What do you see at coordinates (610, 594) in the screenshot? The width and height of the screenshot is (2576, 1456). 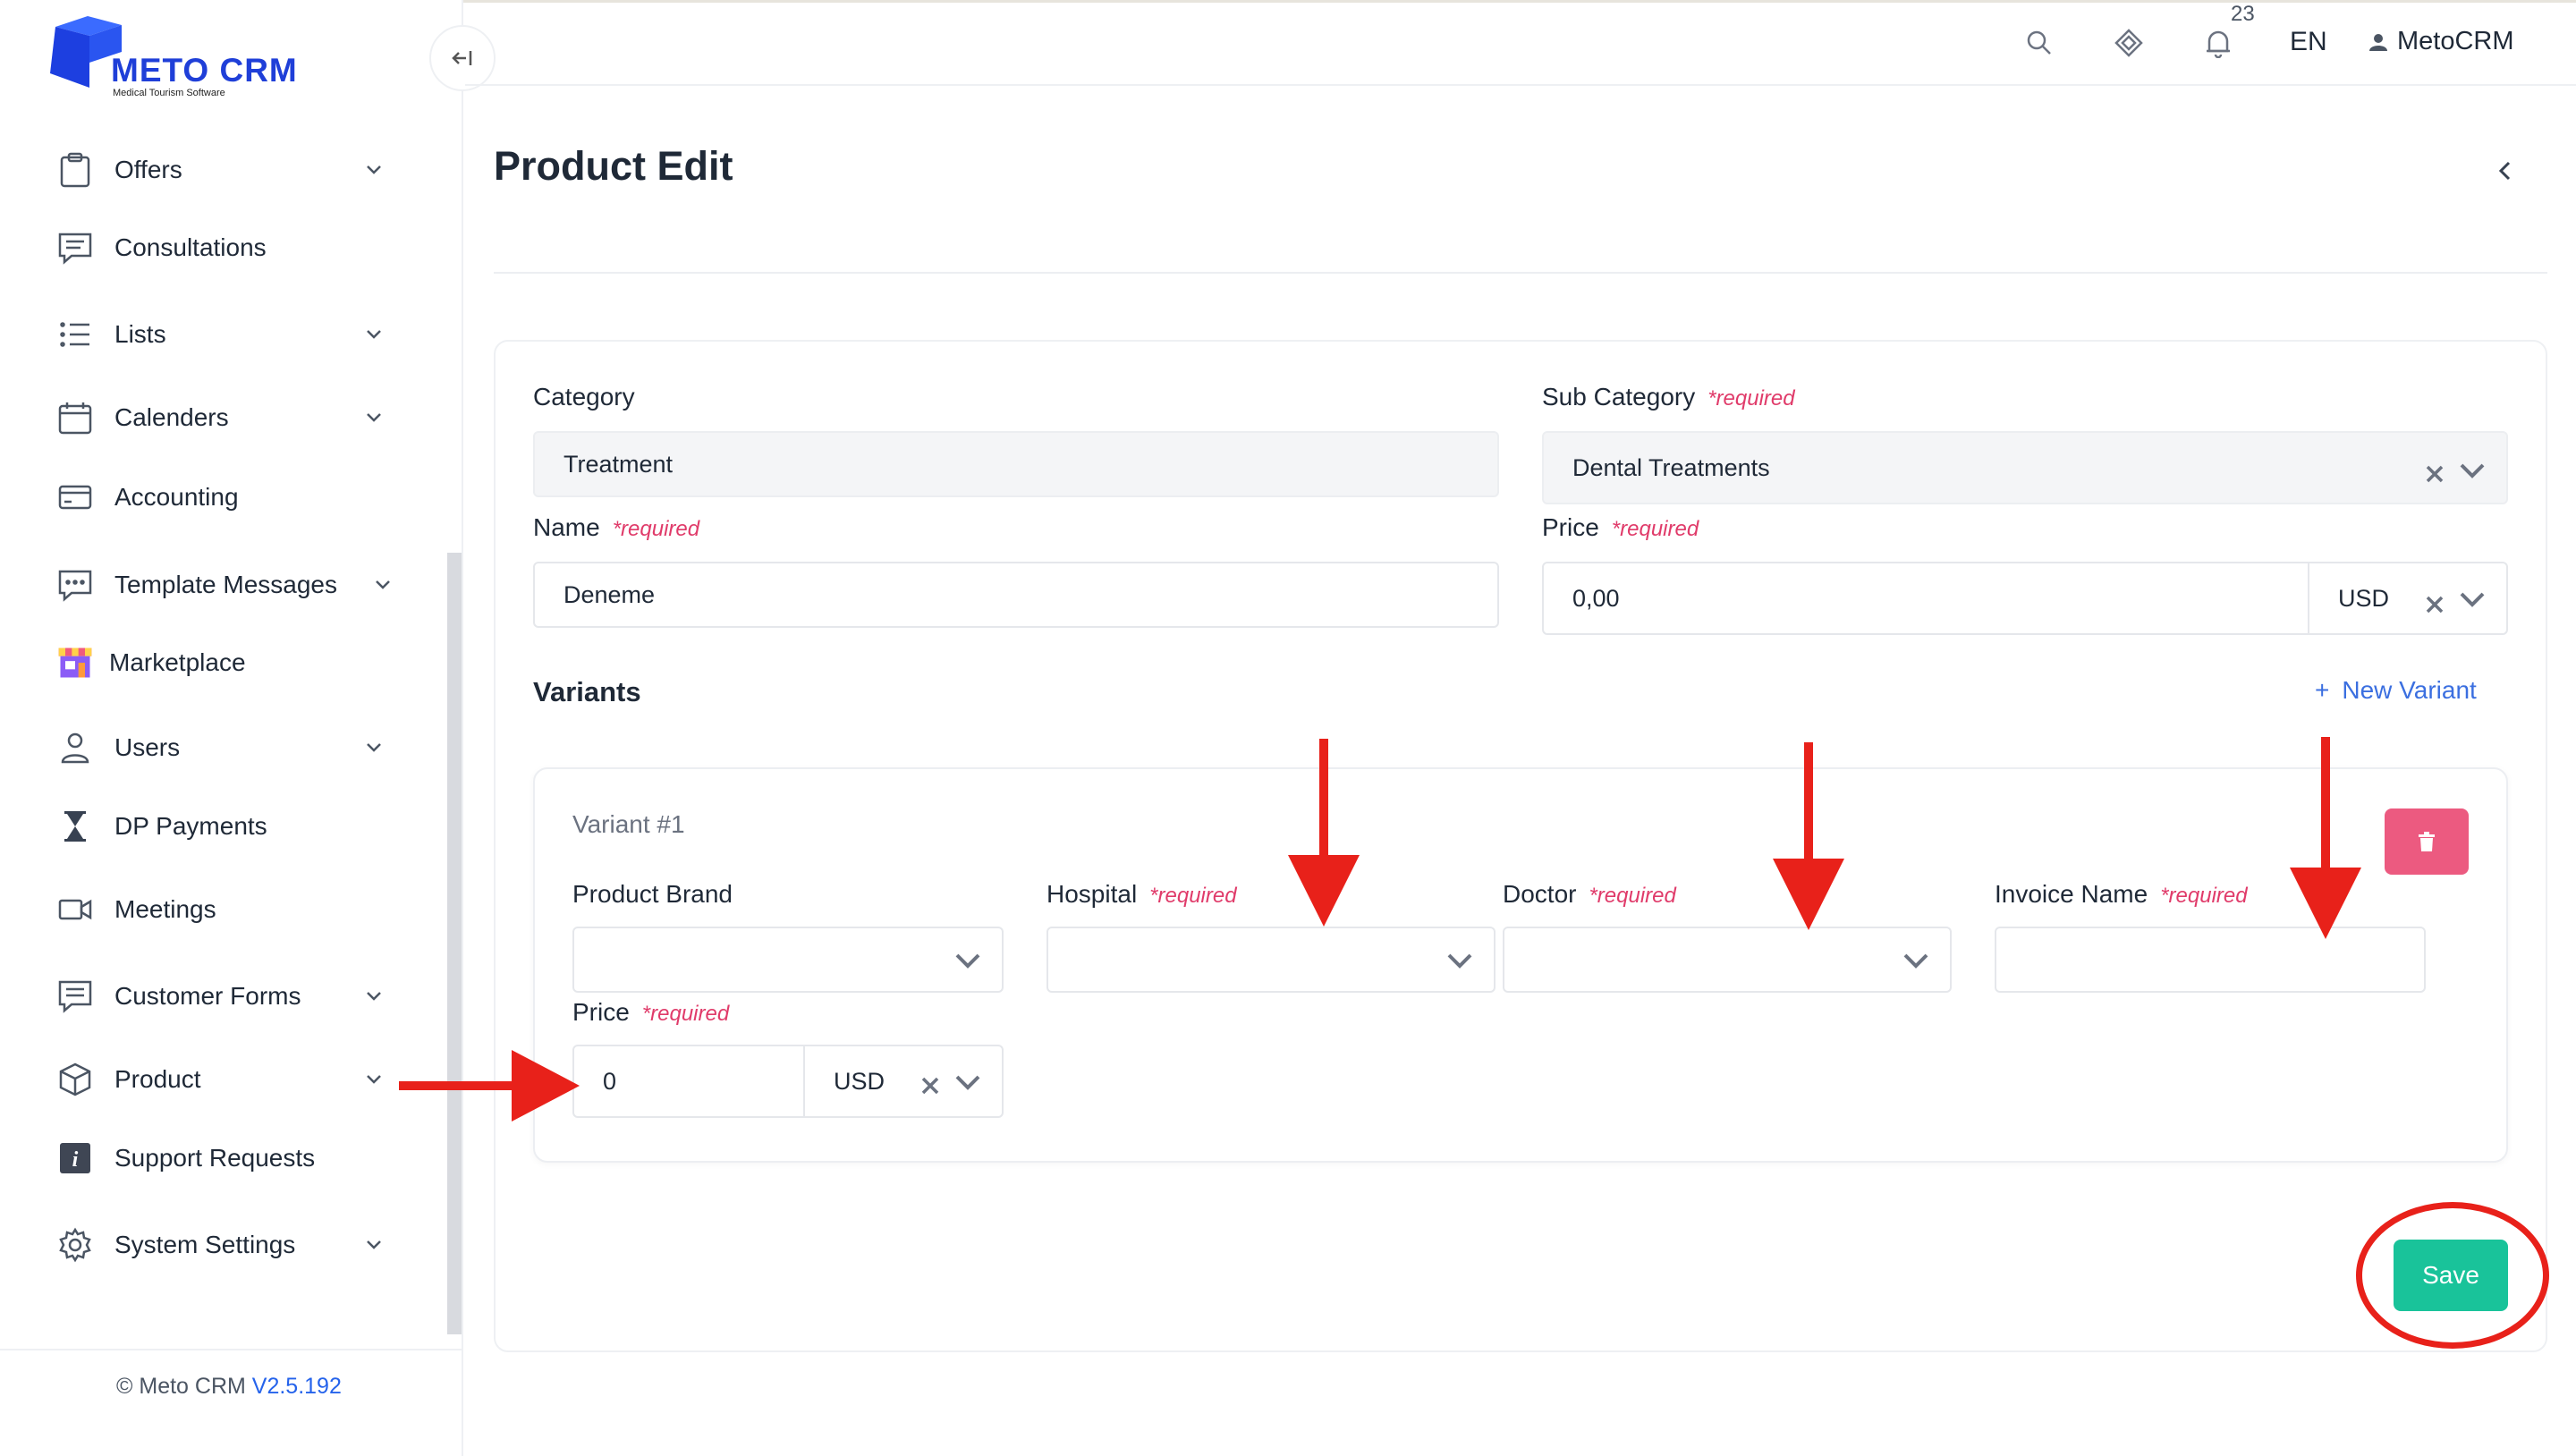 I see `name-value: Deneme` at bounding box center [610, 594].